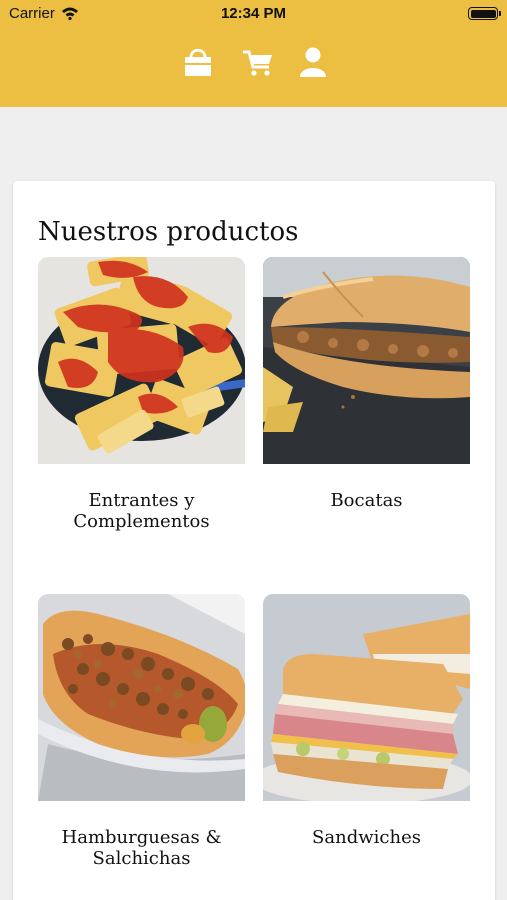 The width and height of the screenshot is (507, 900). I want to click on bocadillo-image, so click(366, 360).